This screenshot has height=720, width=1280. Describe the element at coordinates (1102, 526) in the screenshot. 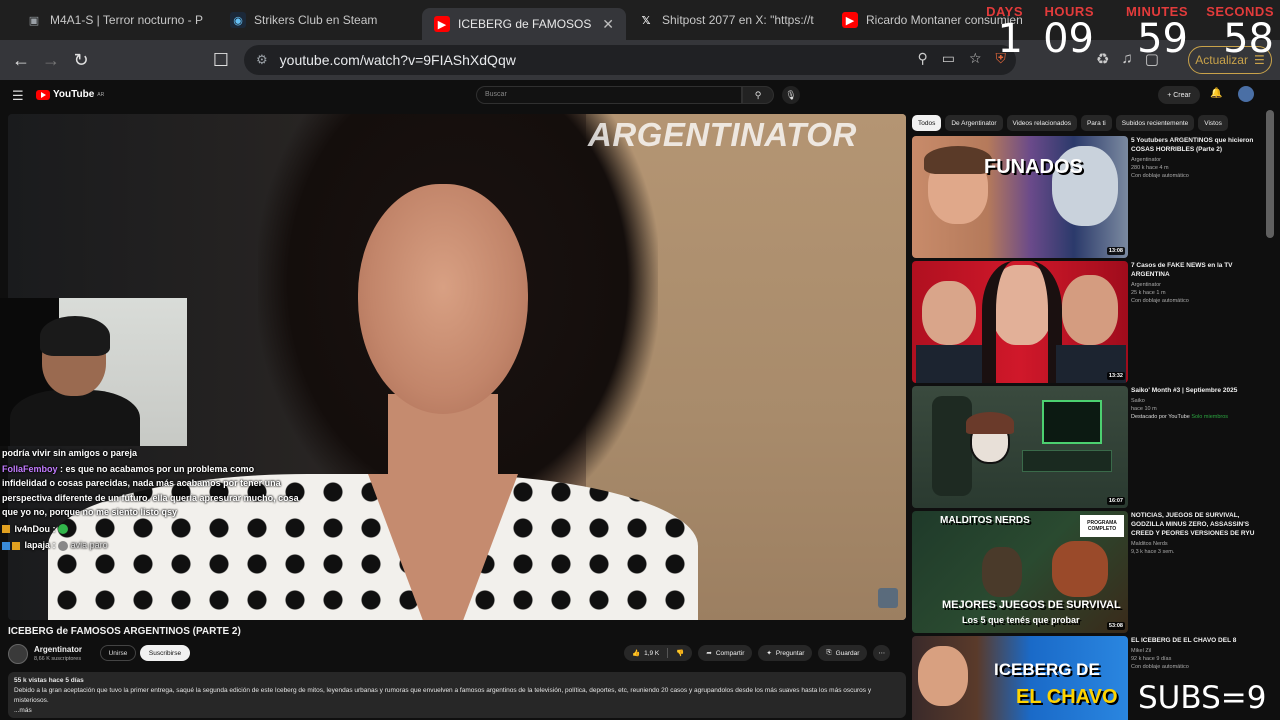

I see `thumb-badge: PROGRAMA COMPLETO` at that location.